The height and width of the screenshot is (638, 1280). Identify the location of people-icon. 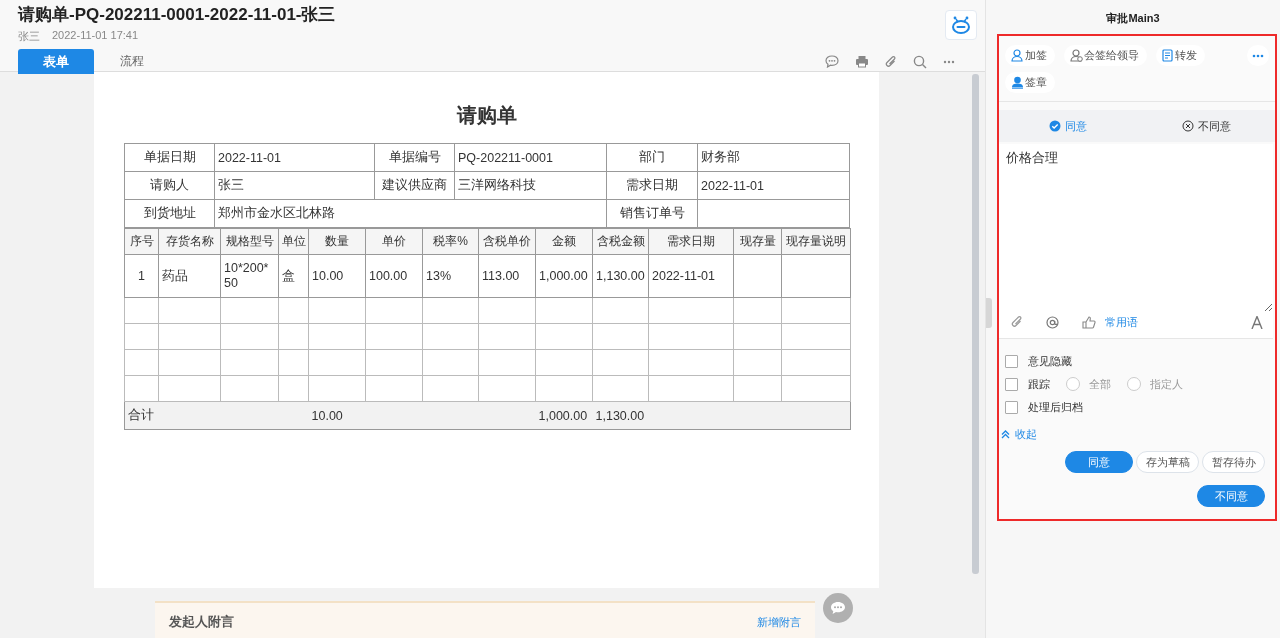
(1076, 55).